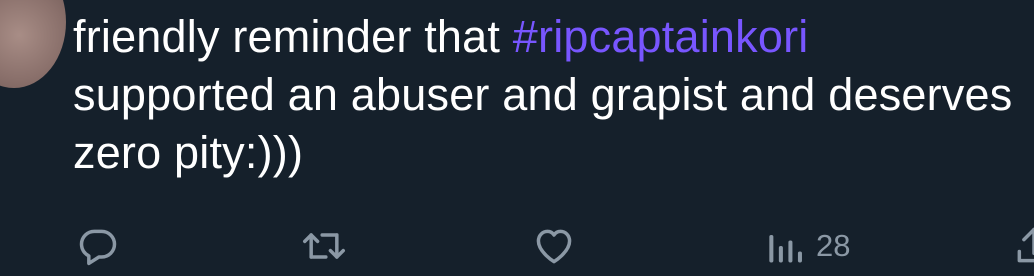 This screenshot has height=276, width=1034. I want to click on share-button, so click(1023, 246).